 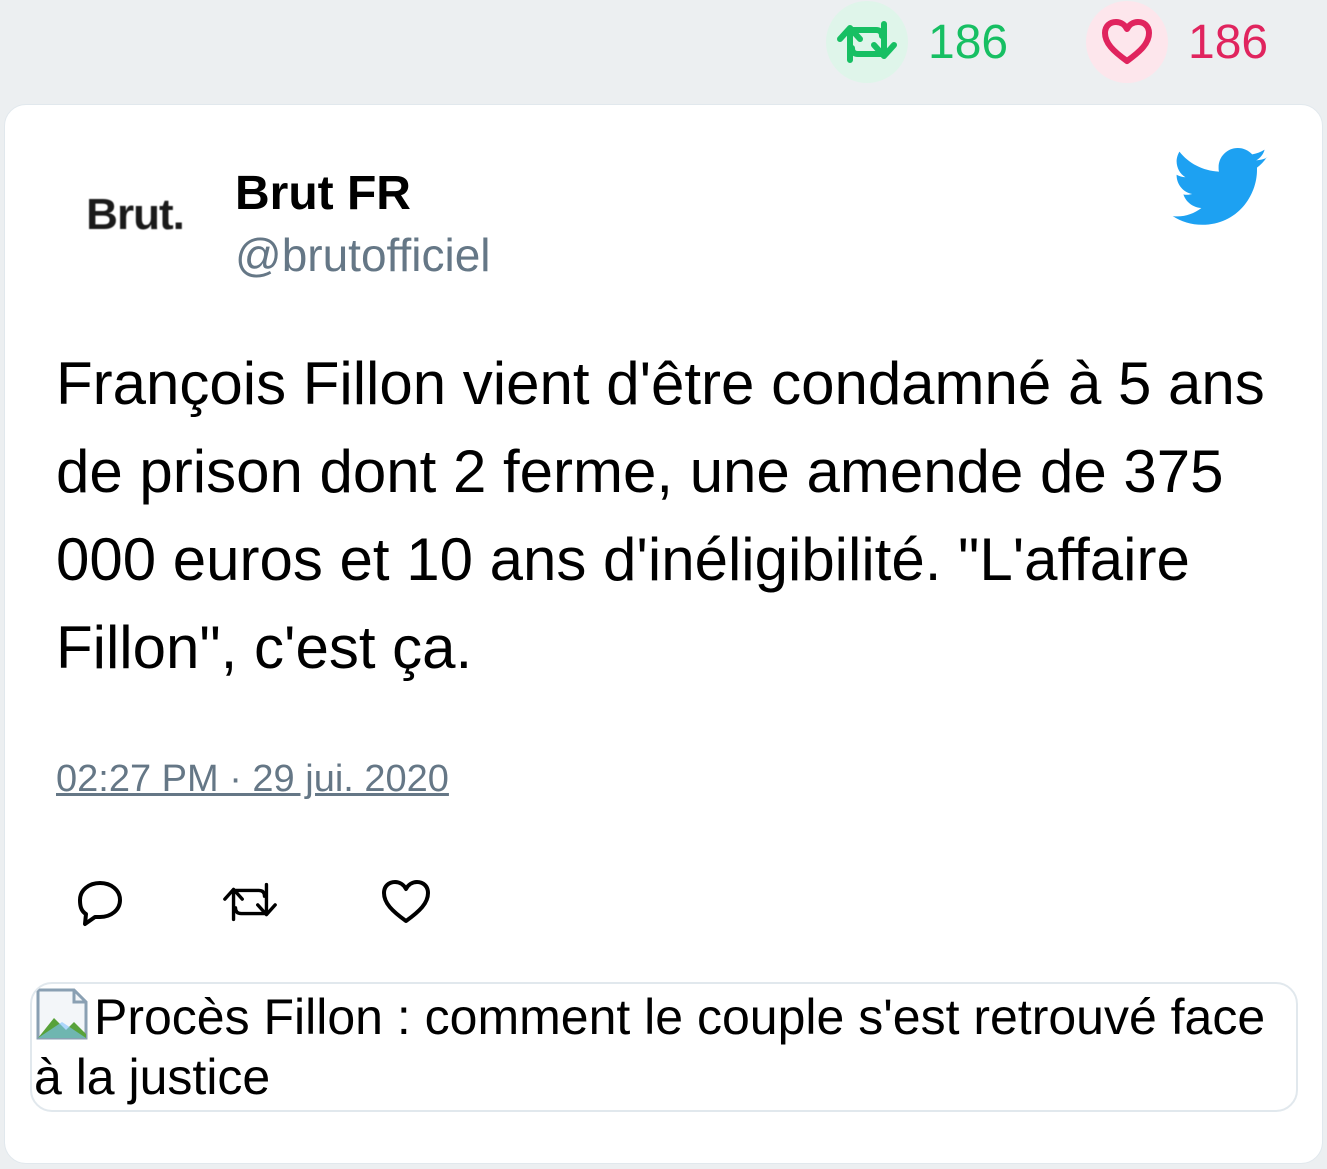 I want to click on retweet-stat-icon, so click(x=867, y=42).